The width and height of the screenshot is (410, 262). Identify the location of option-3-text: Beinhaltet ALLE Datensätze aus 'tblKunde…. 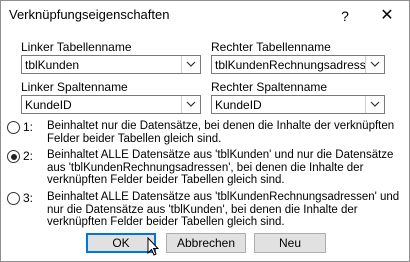
(223, 210).